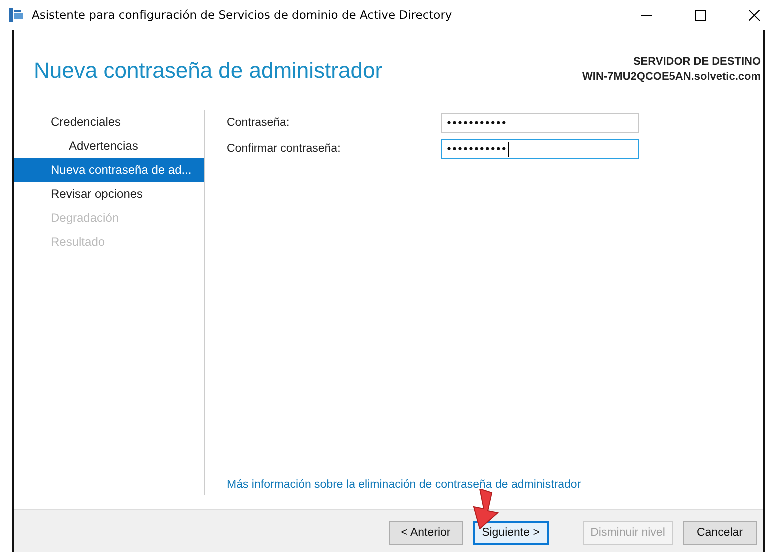 Image resolution: width=777 pixels, height=552 pixels. What do you see at coordinates (243, 15) in the screenshot?
I see `window-title: Asistente para configuración de Servicios de dominio de Active Directory` at bounding box center [243, 15].